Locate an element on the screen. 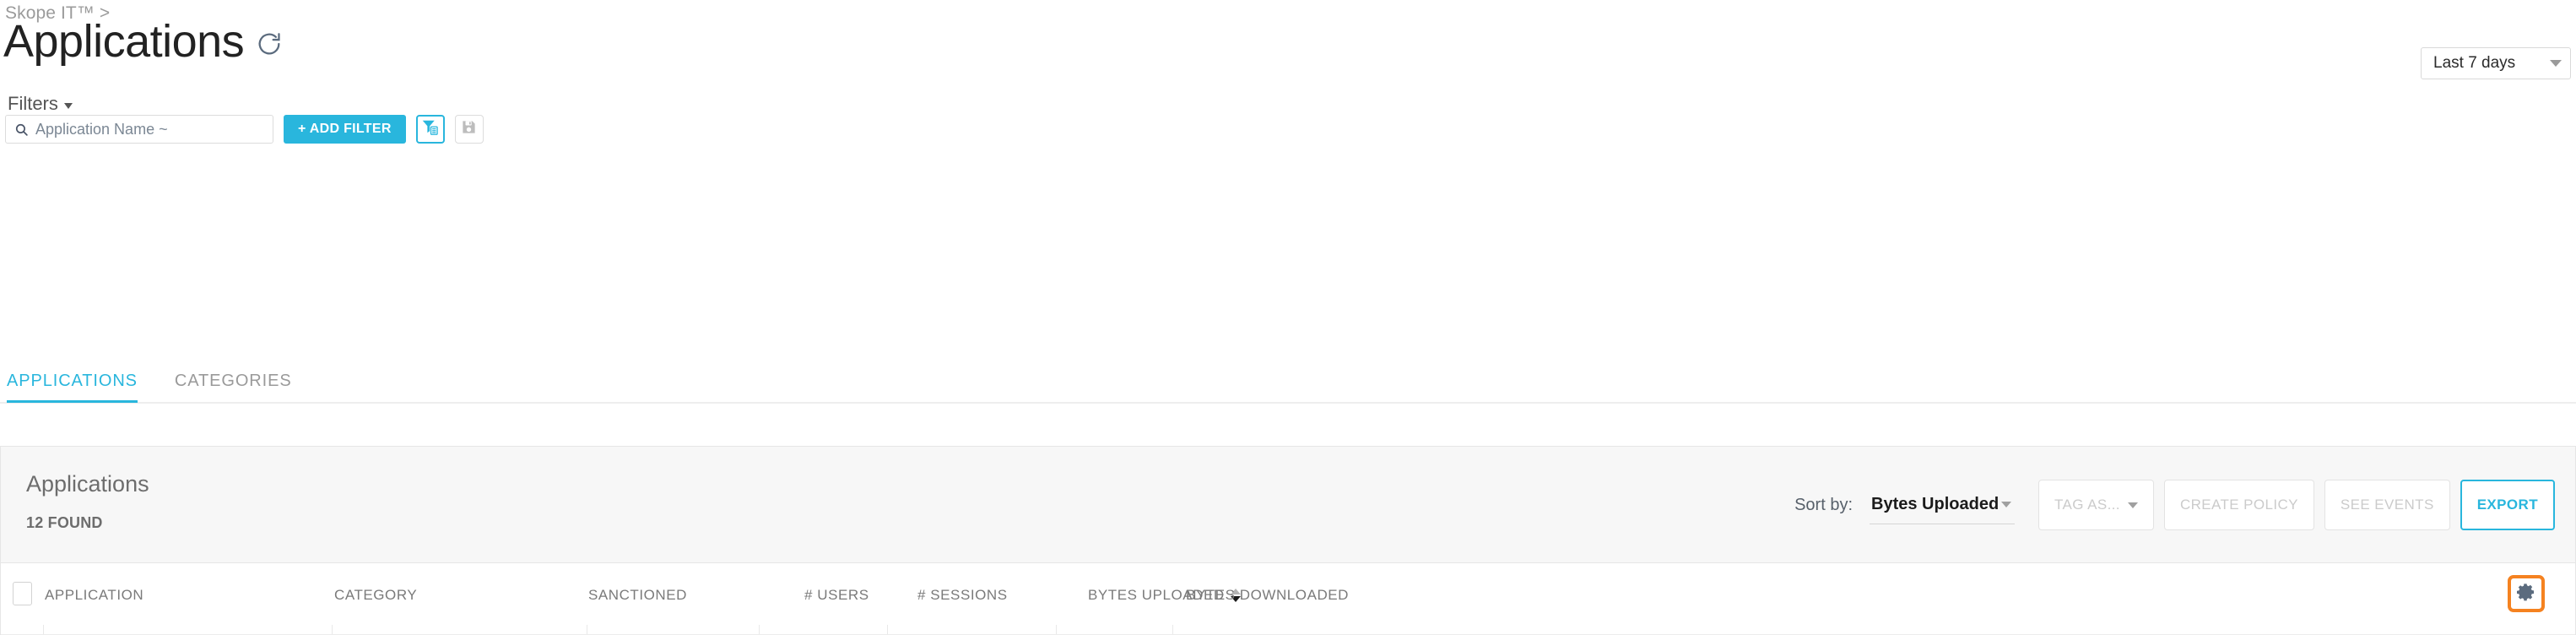 This screenshot has height=635, width=2576. save-disk-icon is located at coordinates (469, 129).